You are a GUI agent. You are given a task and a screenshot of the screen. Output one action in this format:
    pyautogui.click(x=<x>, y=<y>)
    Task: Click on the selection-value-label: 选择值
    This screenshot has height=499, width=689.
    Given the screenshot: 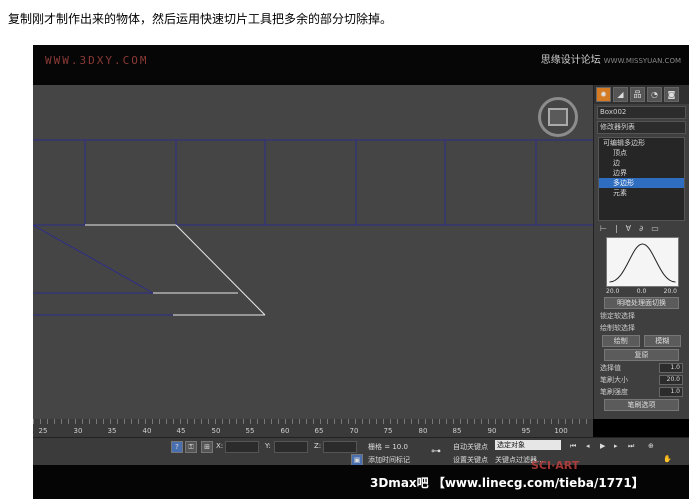 What is the action you would take?
    pyautogui.click(x=610, y=368)
    